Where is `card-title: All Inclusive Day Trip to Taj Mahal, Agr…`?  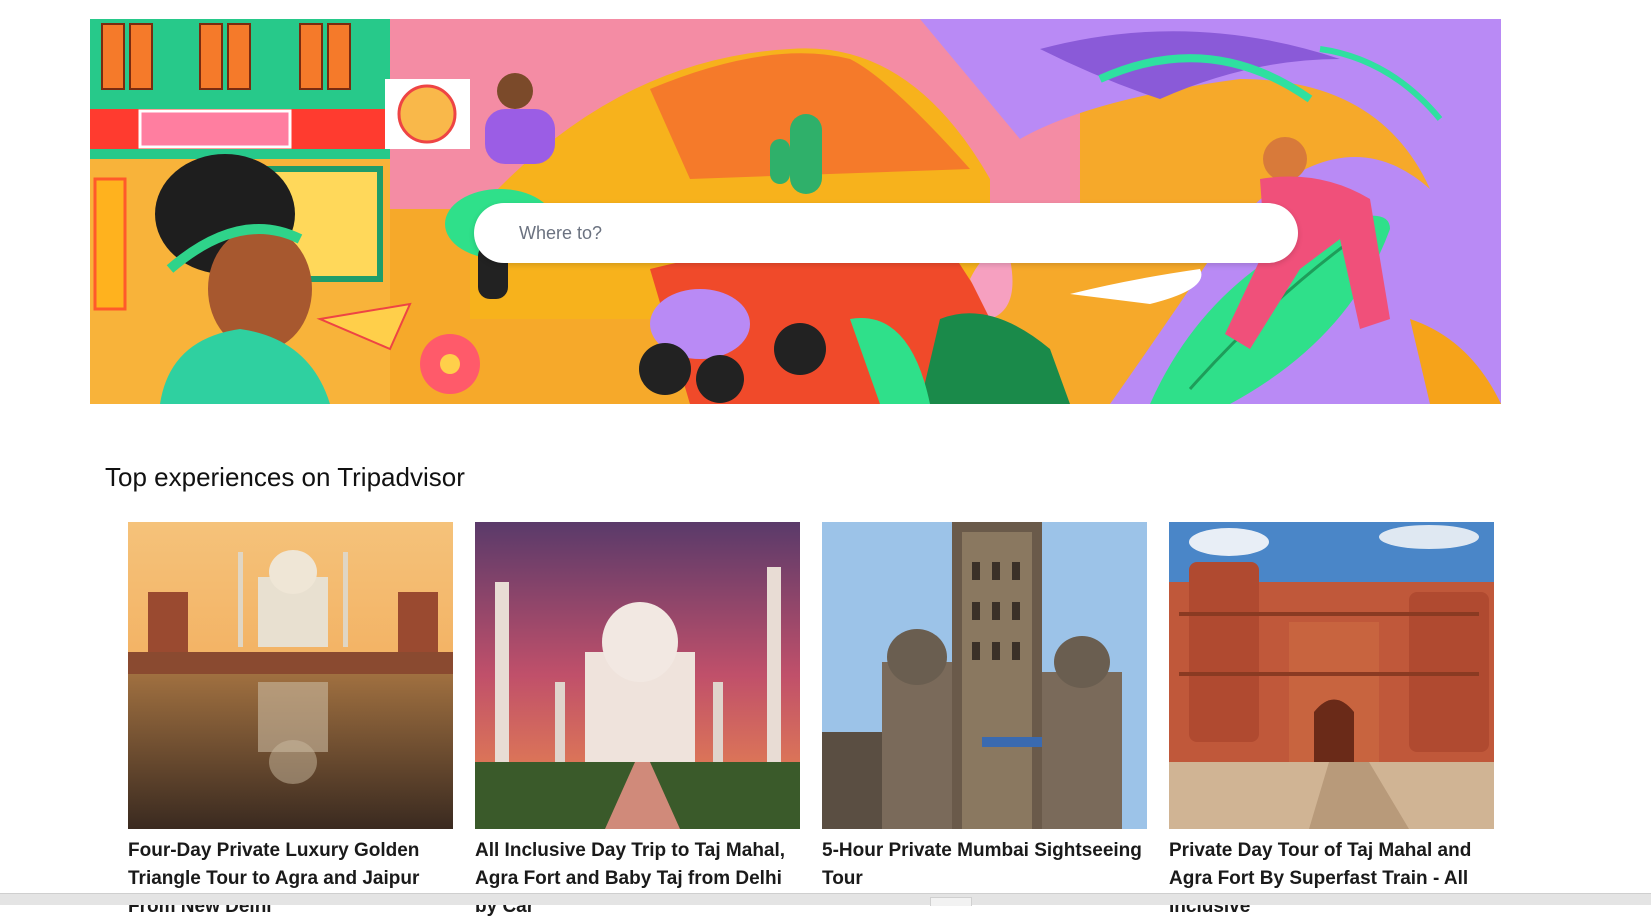 card-title: All Inclusive Day Trip to Taj Mahal, Agr… is located at coordinates (637, 879).